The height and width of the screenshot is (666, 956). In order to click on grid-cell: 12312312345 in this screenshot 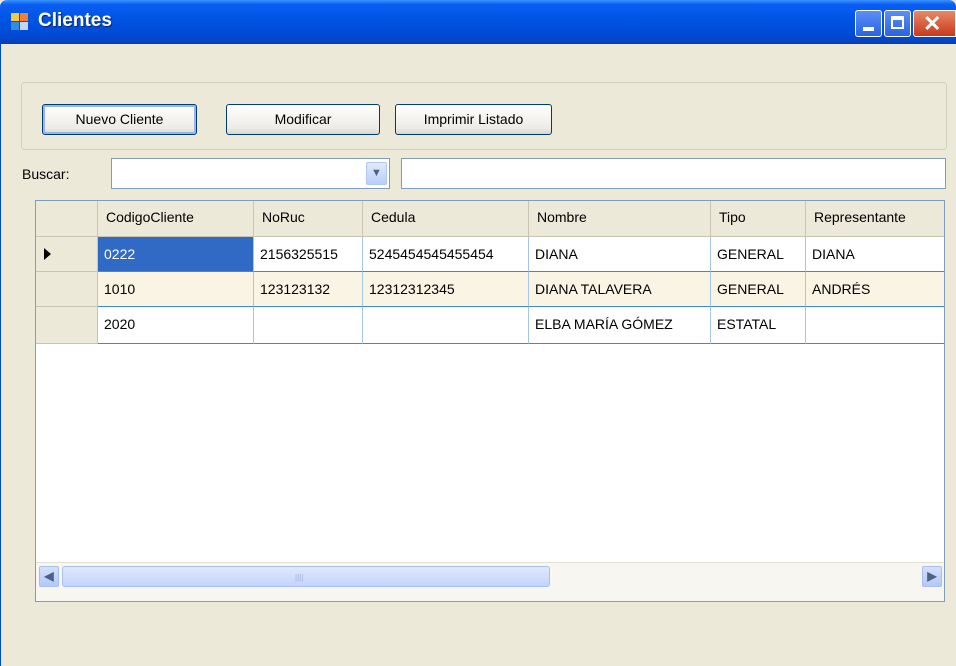, I will do `click(446, 289)`.